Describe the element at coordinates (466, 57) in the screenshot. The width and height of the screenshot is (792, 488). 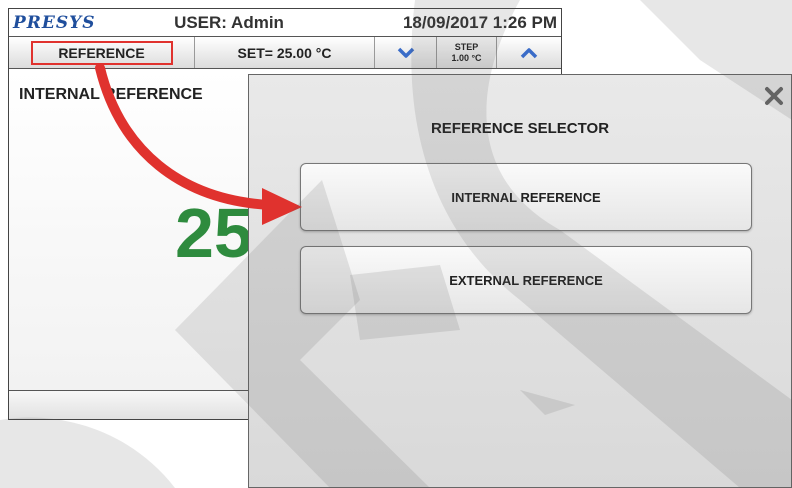
I see `step-value: 1.00 °C` at that location.